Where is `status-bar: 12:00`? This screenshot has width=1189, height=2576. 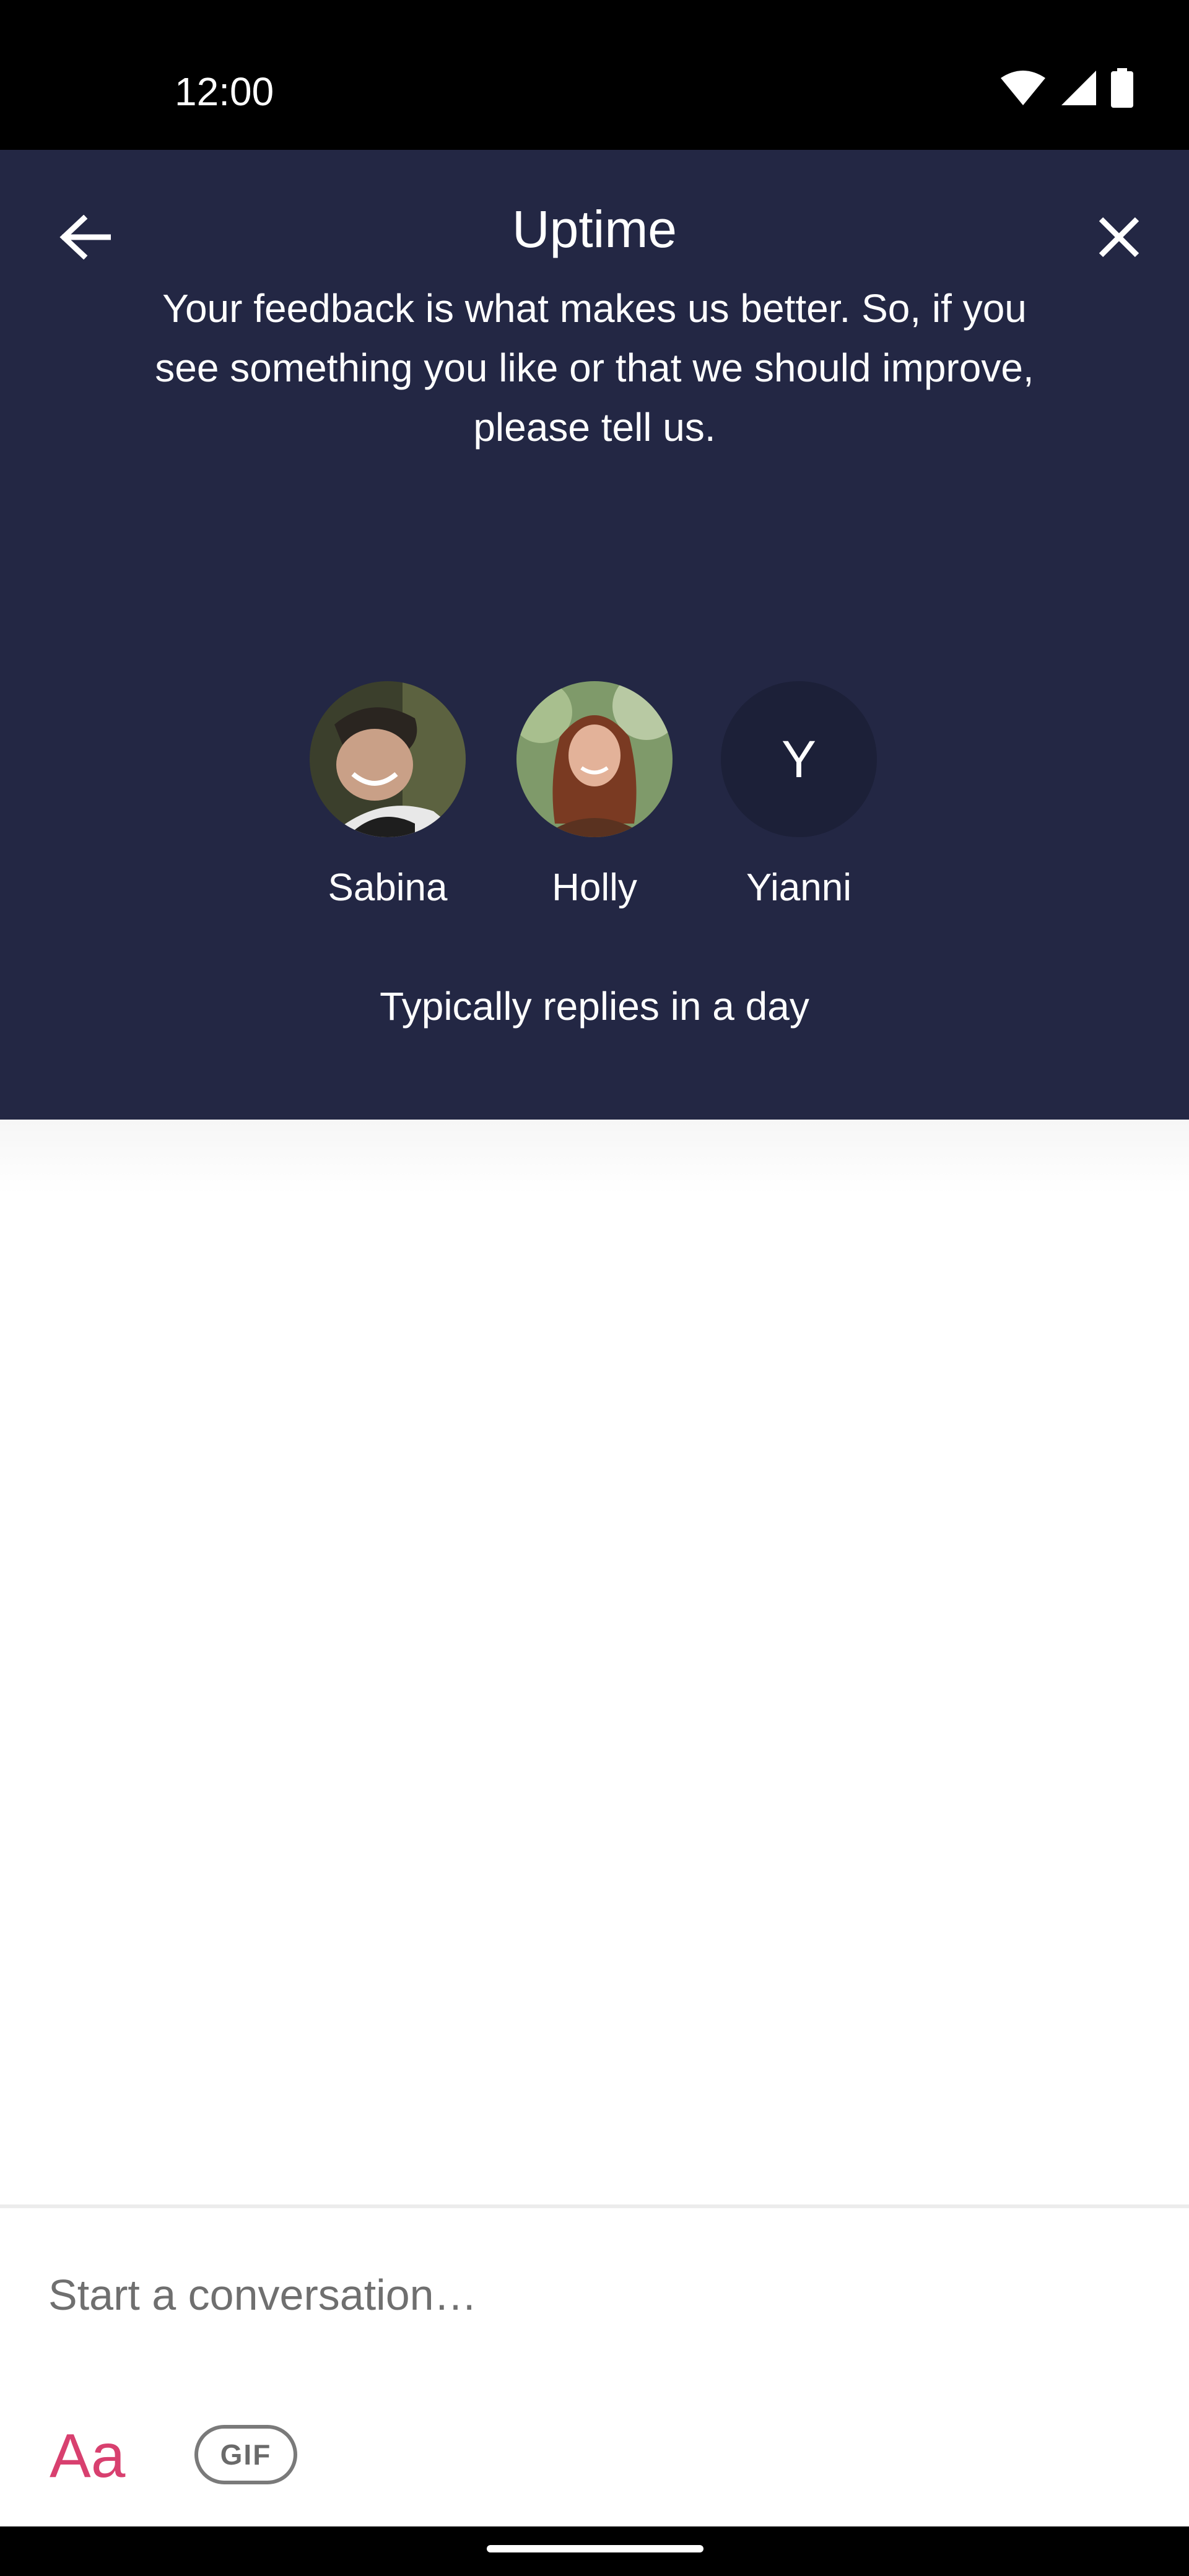 status-bar: 12:00 is located at coordinates (594, 75).